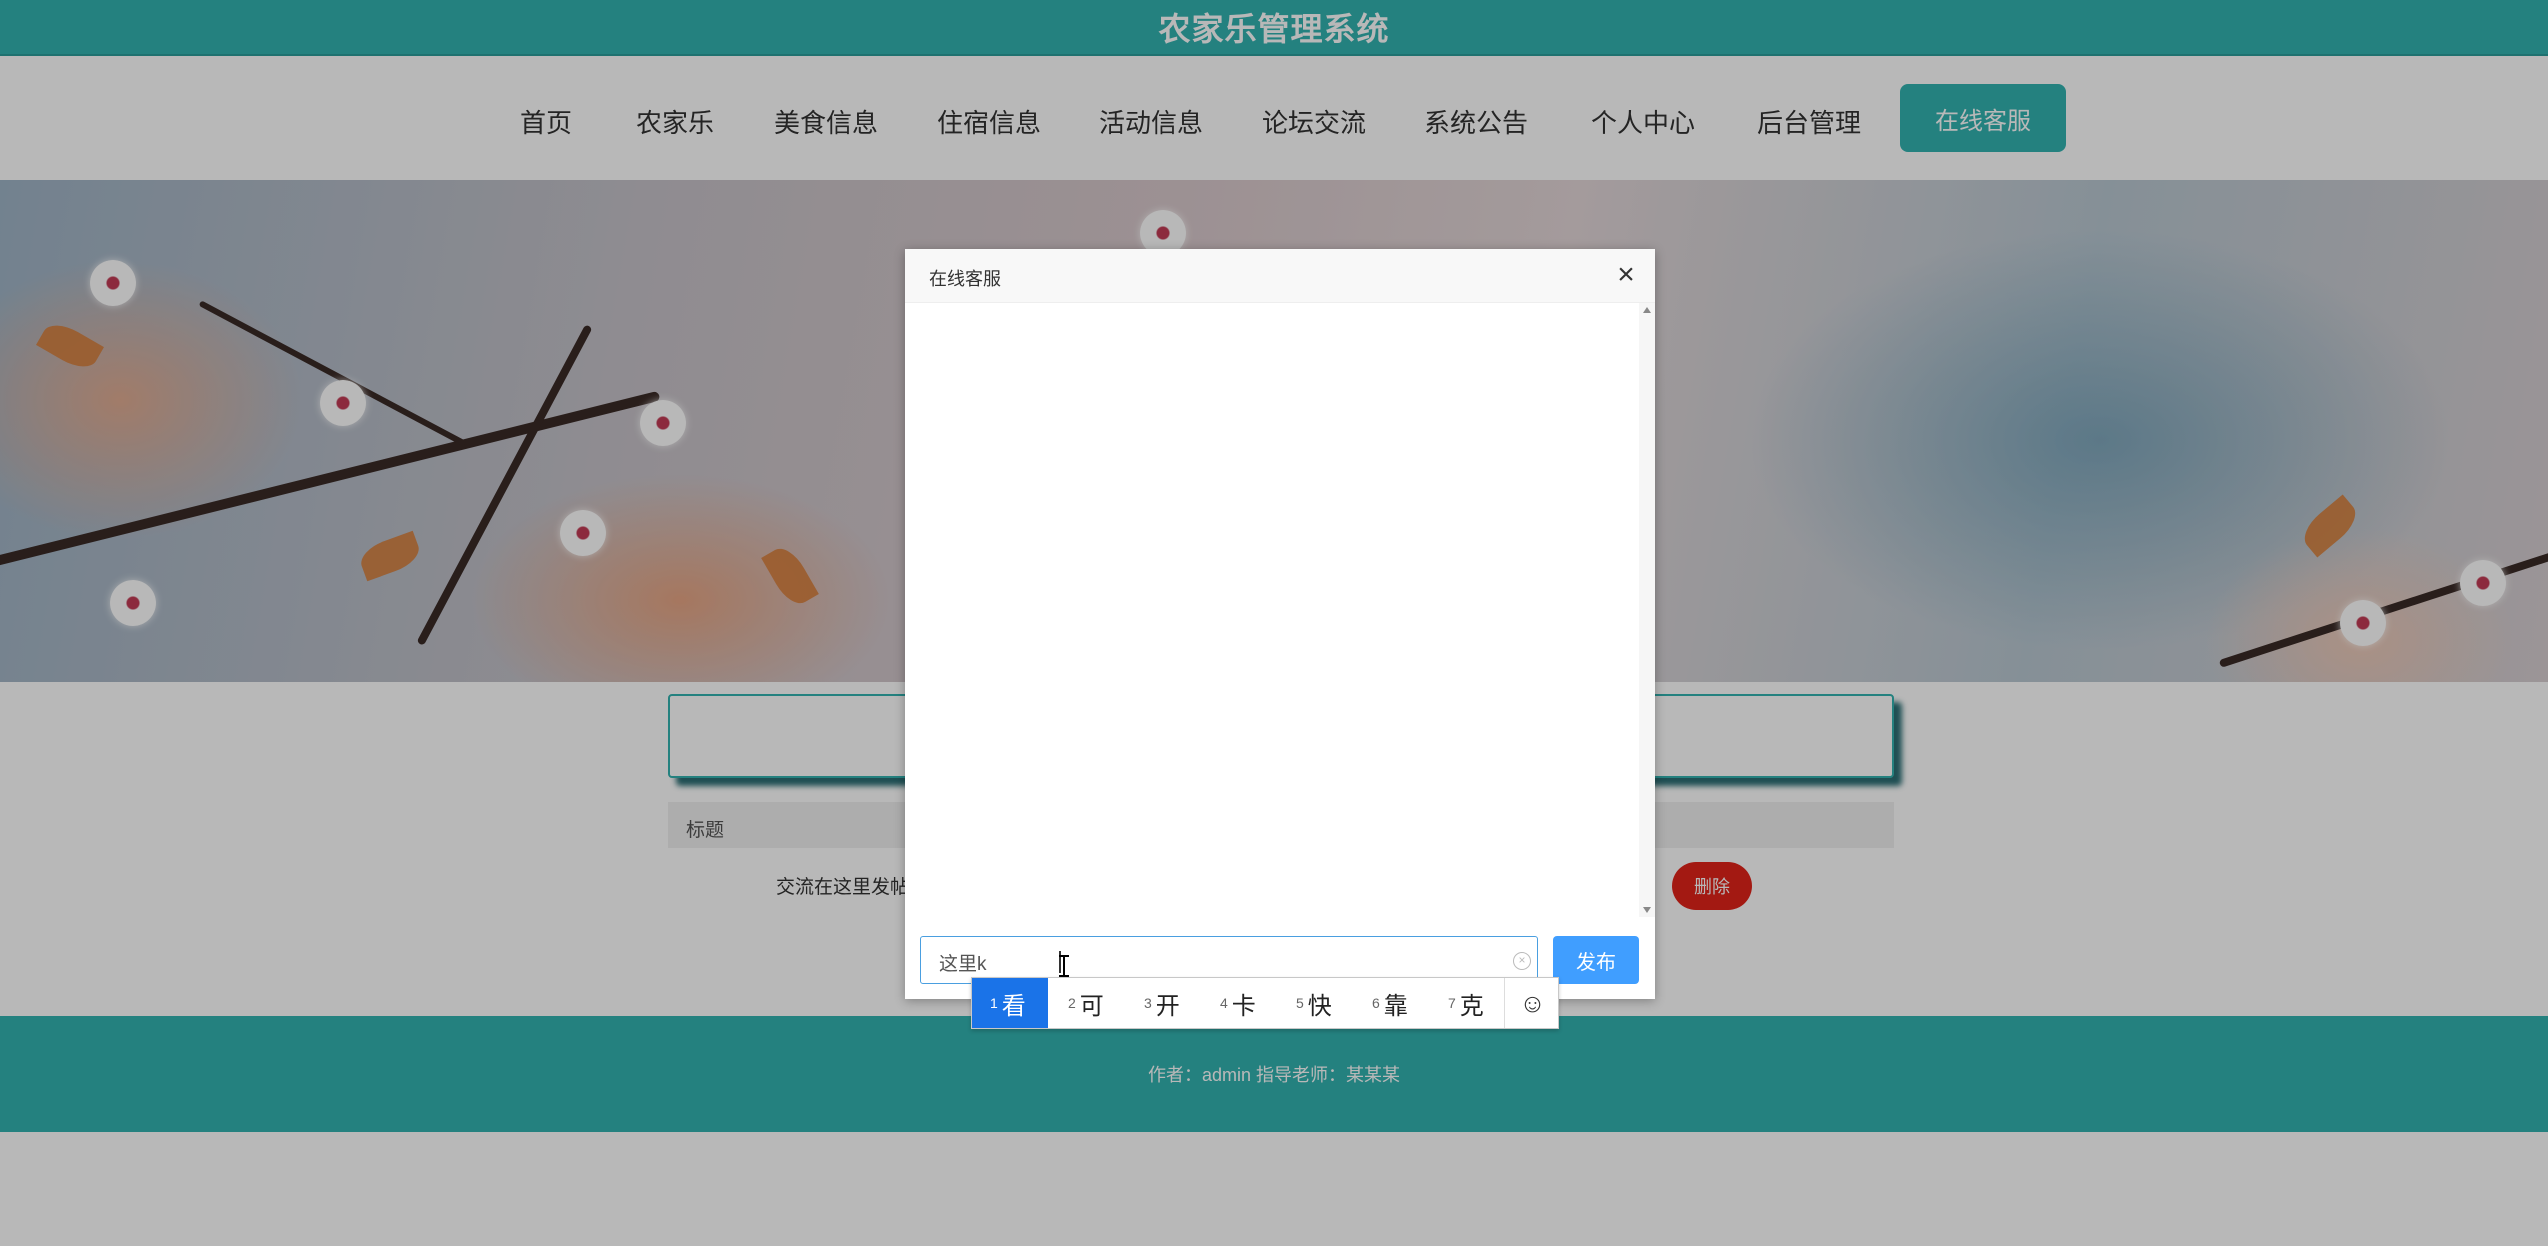 Image resolution: width=2548 pixels, height=1246 pixels. Describe the element at coordinates (1647, 610) in the screenshot. I see `chat-scrollbar` at that location.